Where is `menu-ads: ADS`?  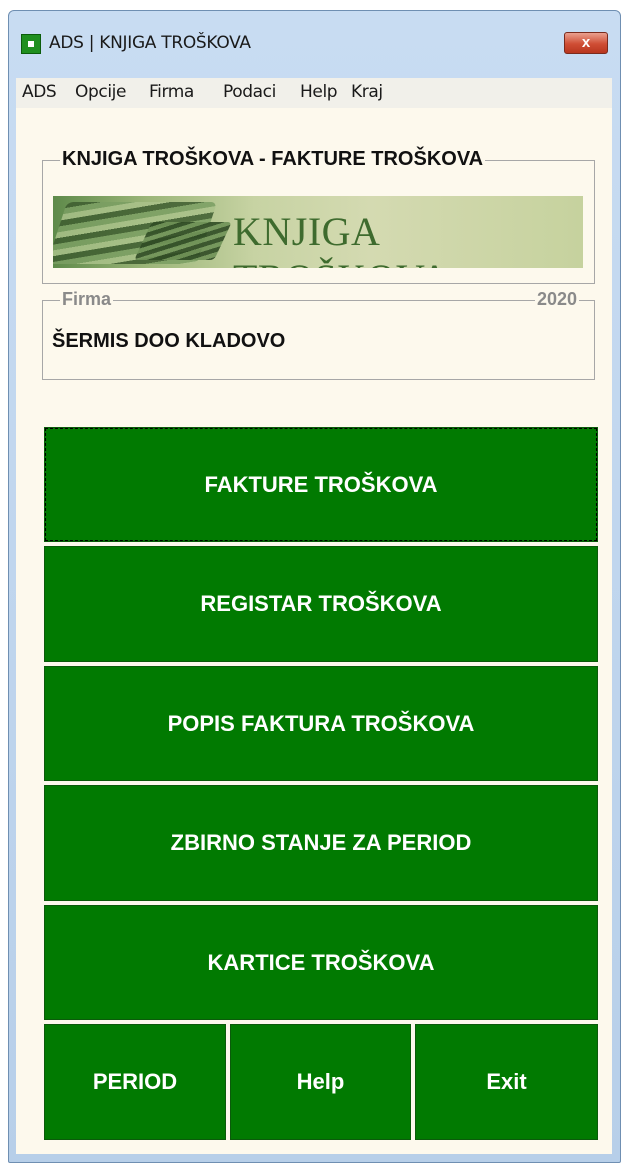 menu-ads: ADS is located at coordinates (39, 92).